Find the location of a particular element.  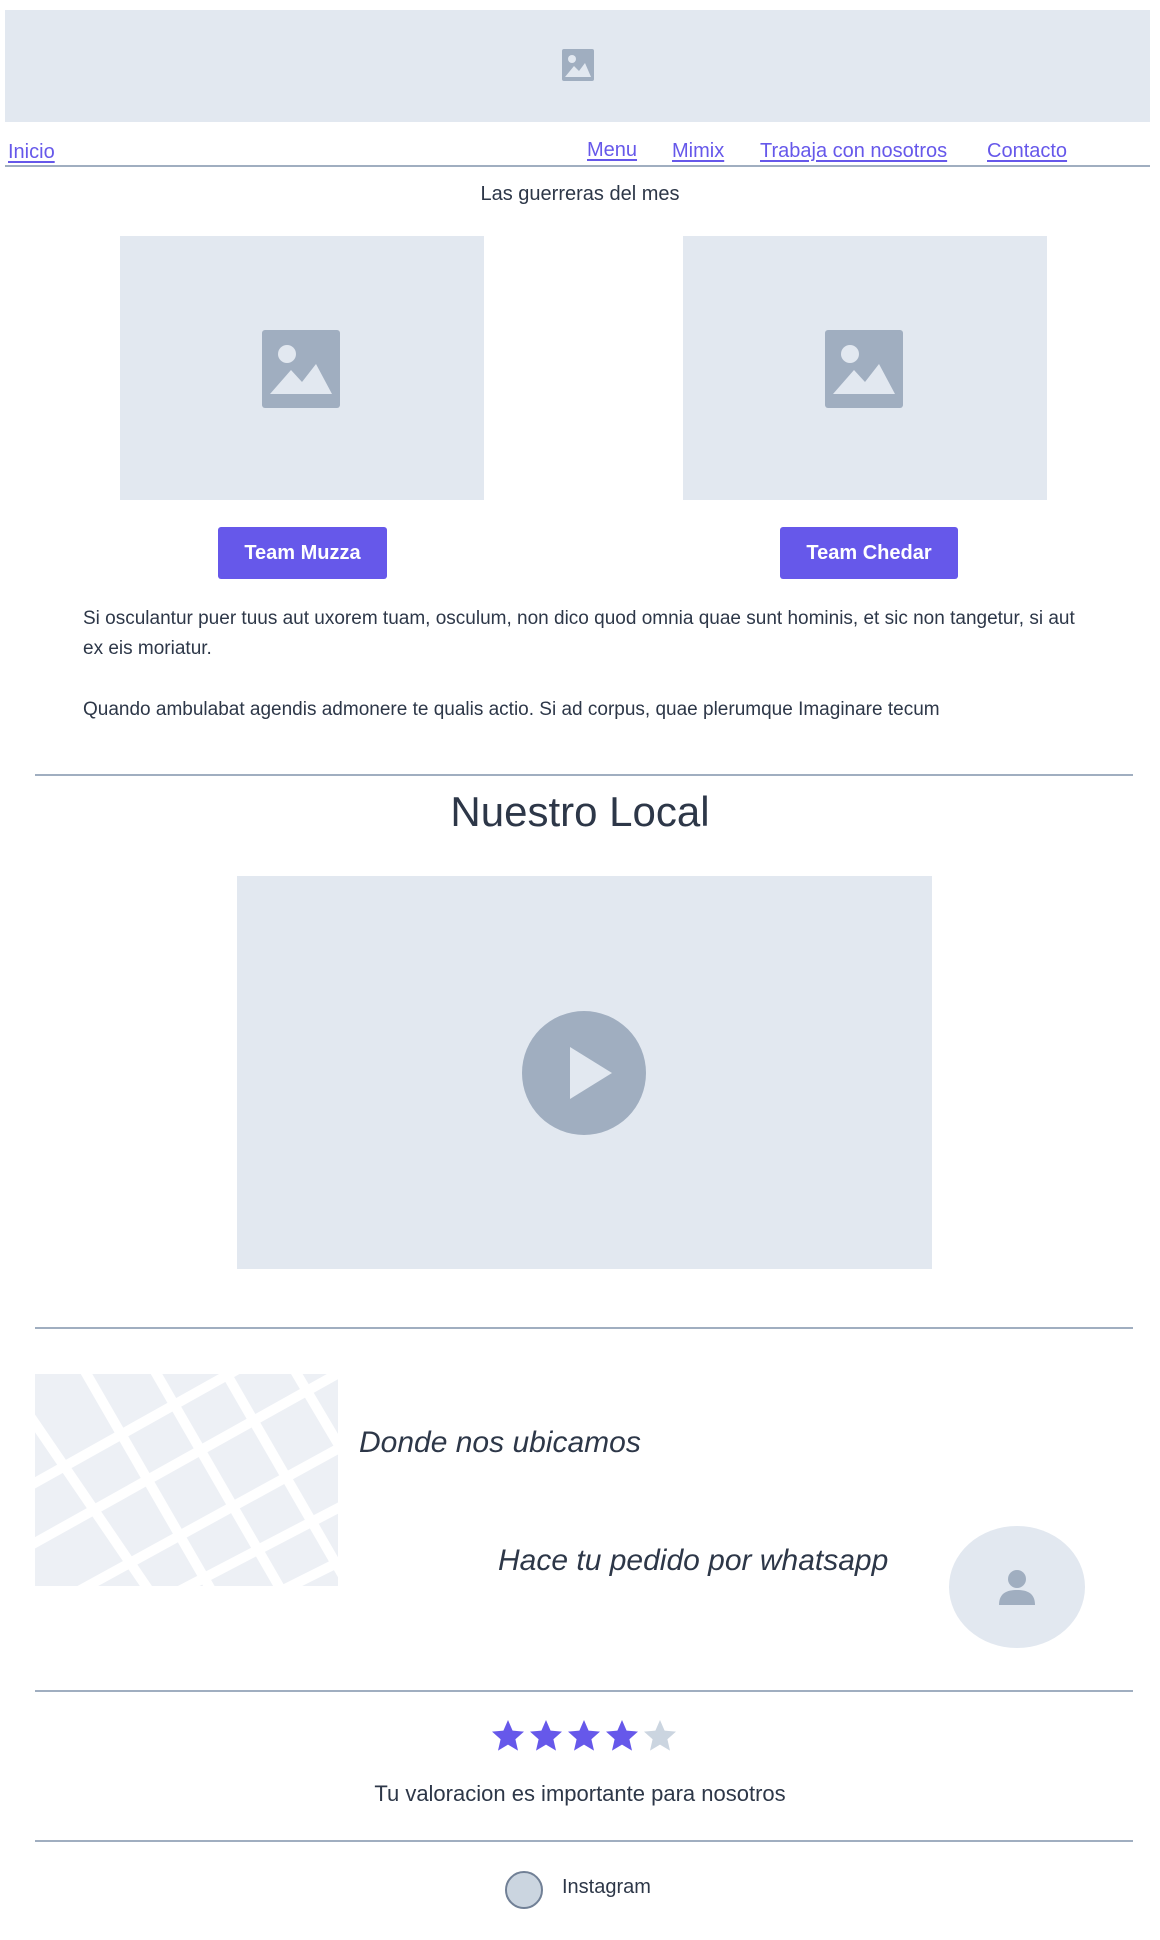

play-icon is located at coordinates (591, 1073).